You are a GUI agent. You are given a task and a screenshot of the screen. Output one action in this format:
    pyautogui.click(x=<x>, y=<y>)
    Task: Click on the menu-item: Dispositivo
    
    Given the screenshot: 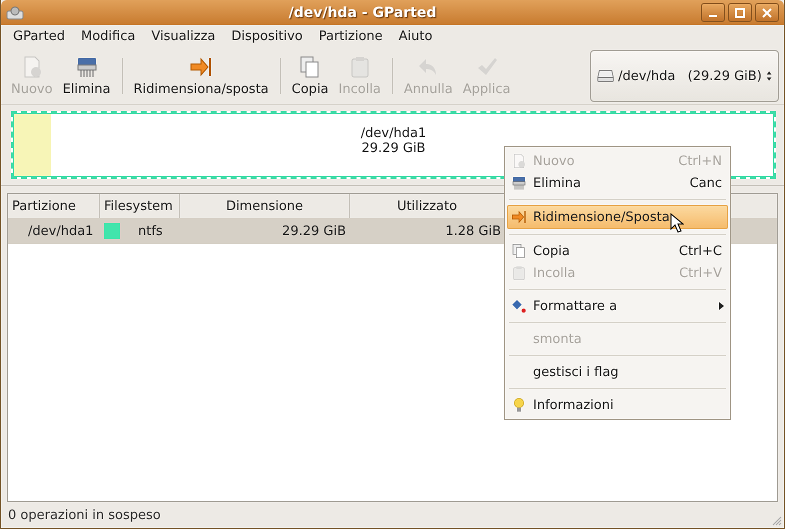 What is the action you would take?
    pyautogui.click(x=267, y=36)
    